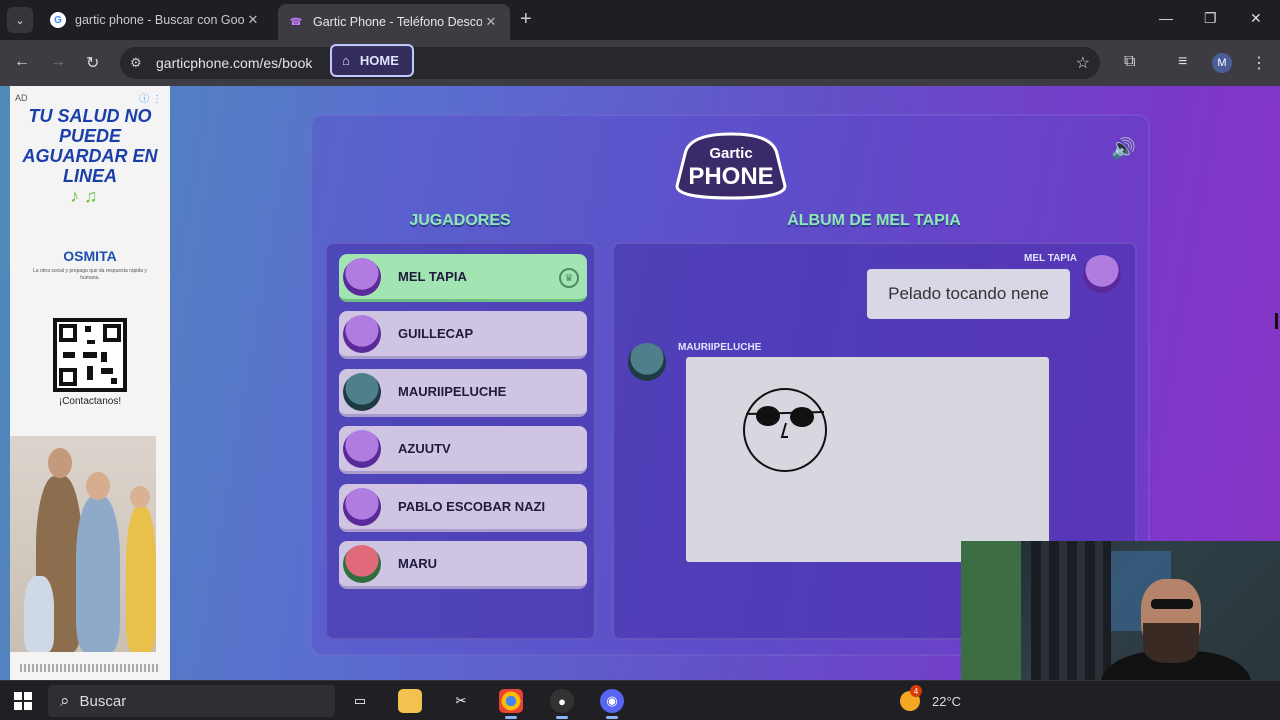  Describe the element at coordinates (640, 700) in the screenshot. I see `windows-taskbar: ⌕ Buscar ▭ ✂ ● ◉ 4 22°C` at that location.